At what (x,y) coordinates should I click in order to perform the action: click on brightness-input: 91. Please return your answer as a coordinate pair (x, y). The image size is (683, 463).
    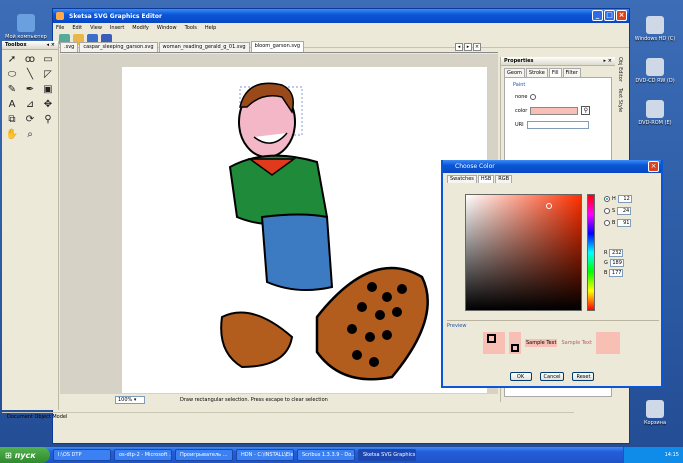
    Looking at the image, I should click on (624, 223).